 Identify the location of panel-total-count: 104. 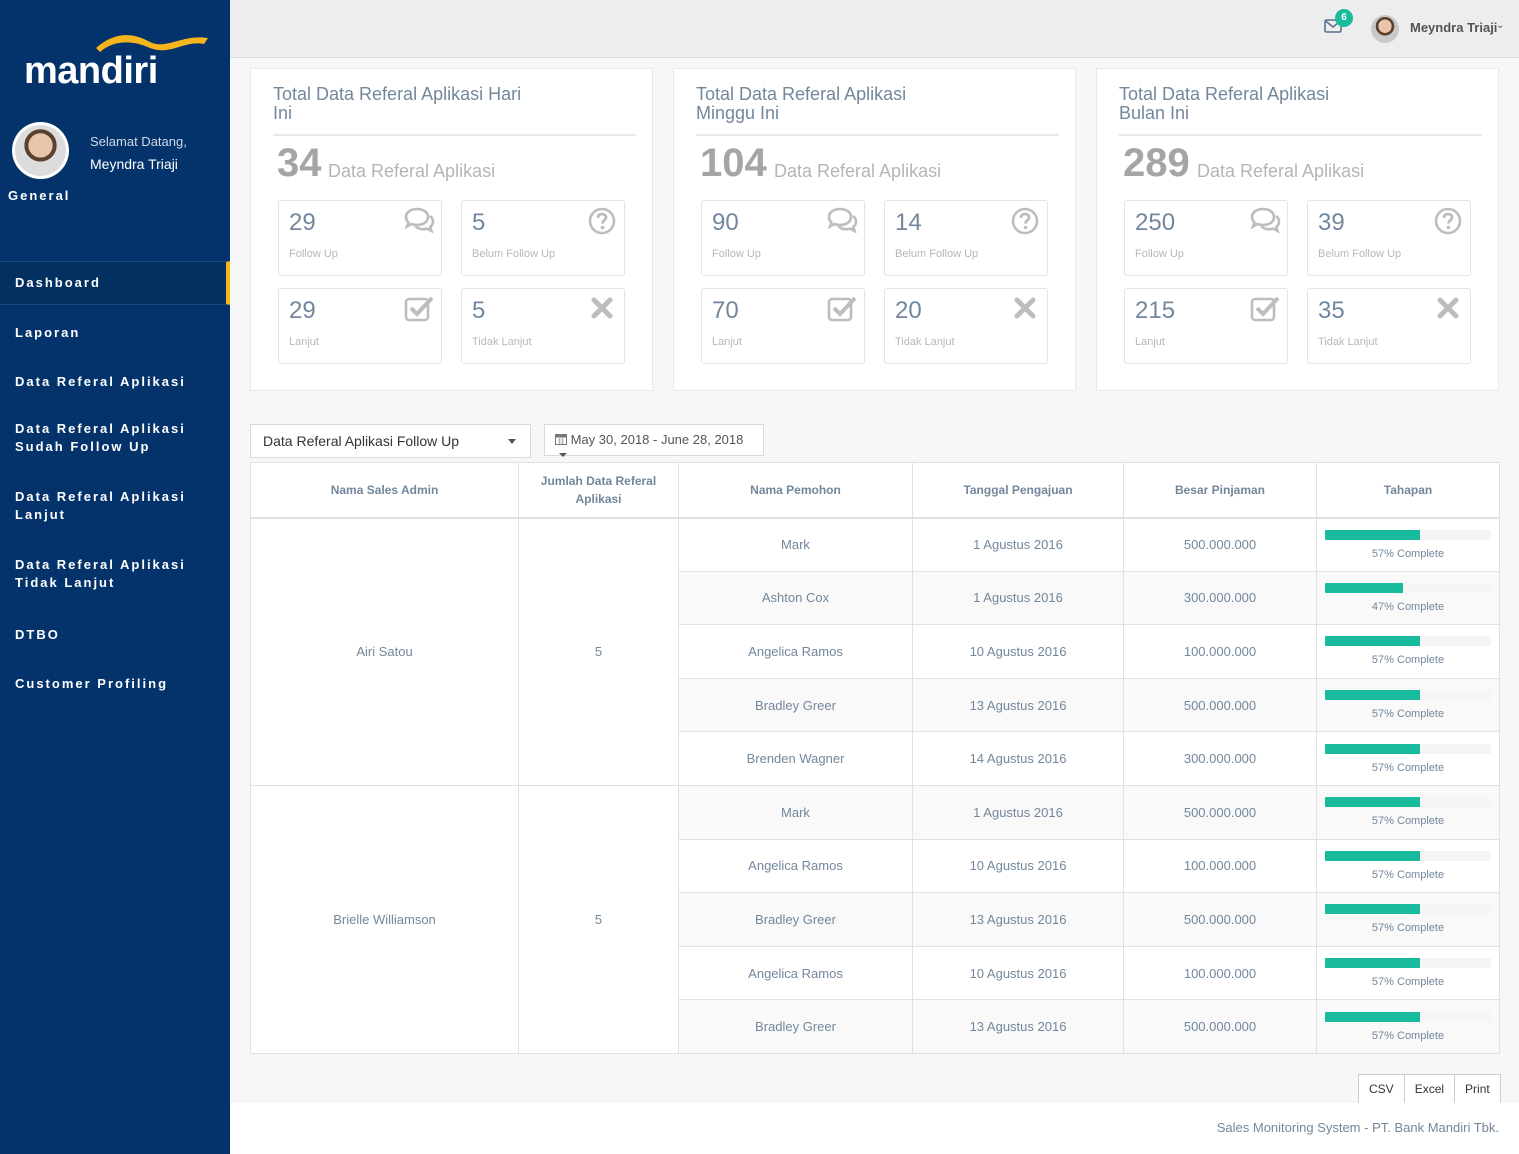
(733, 163).